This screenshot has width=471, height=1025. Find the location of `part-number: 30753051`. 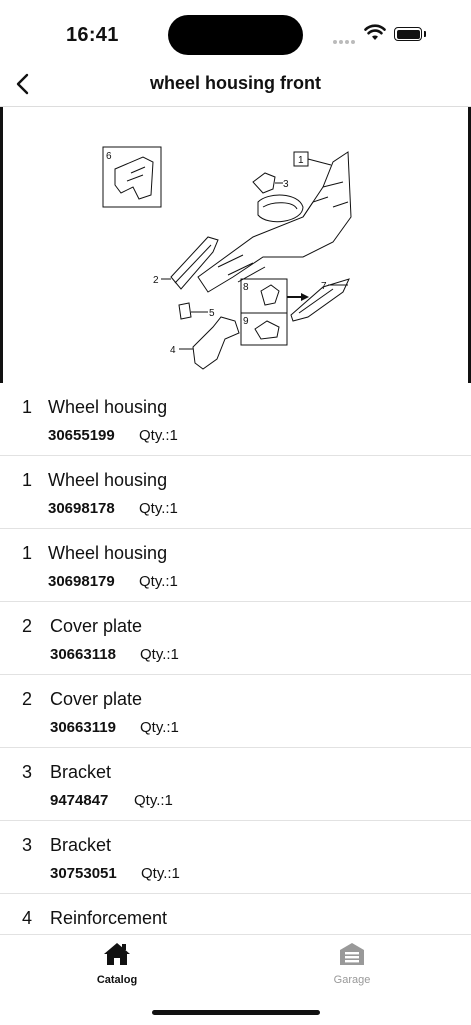

part-number: 30753051 is located at coordinates (83, 873).